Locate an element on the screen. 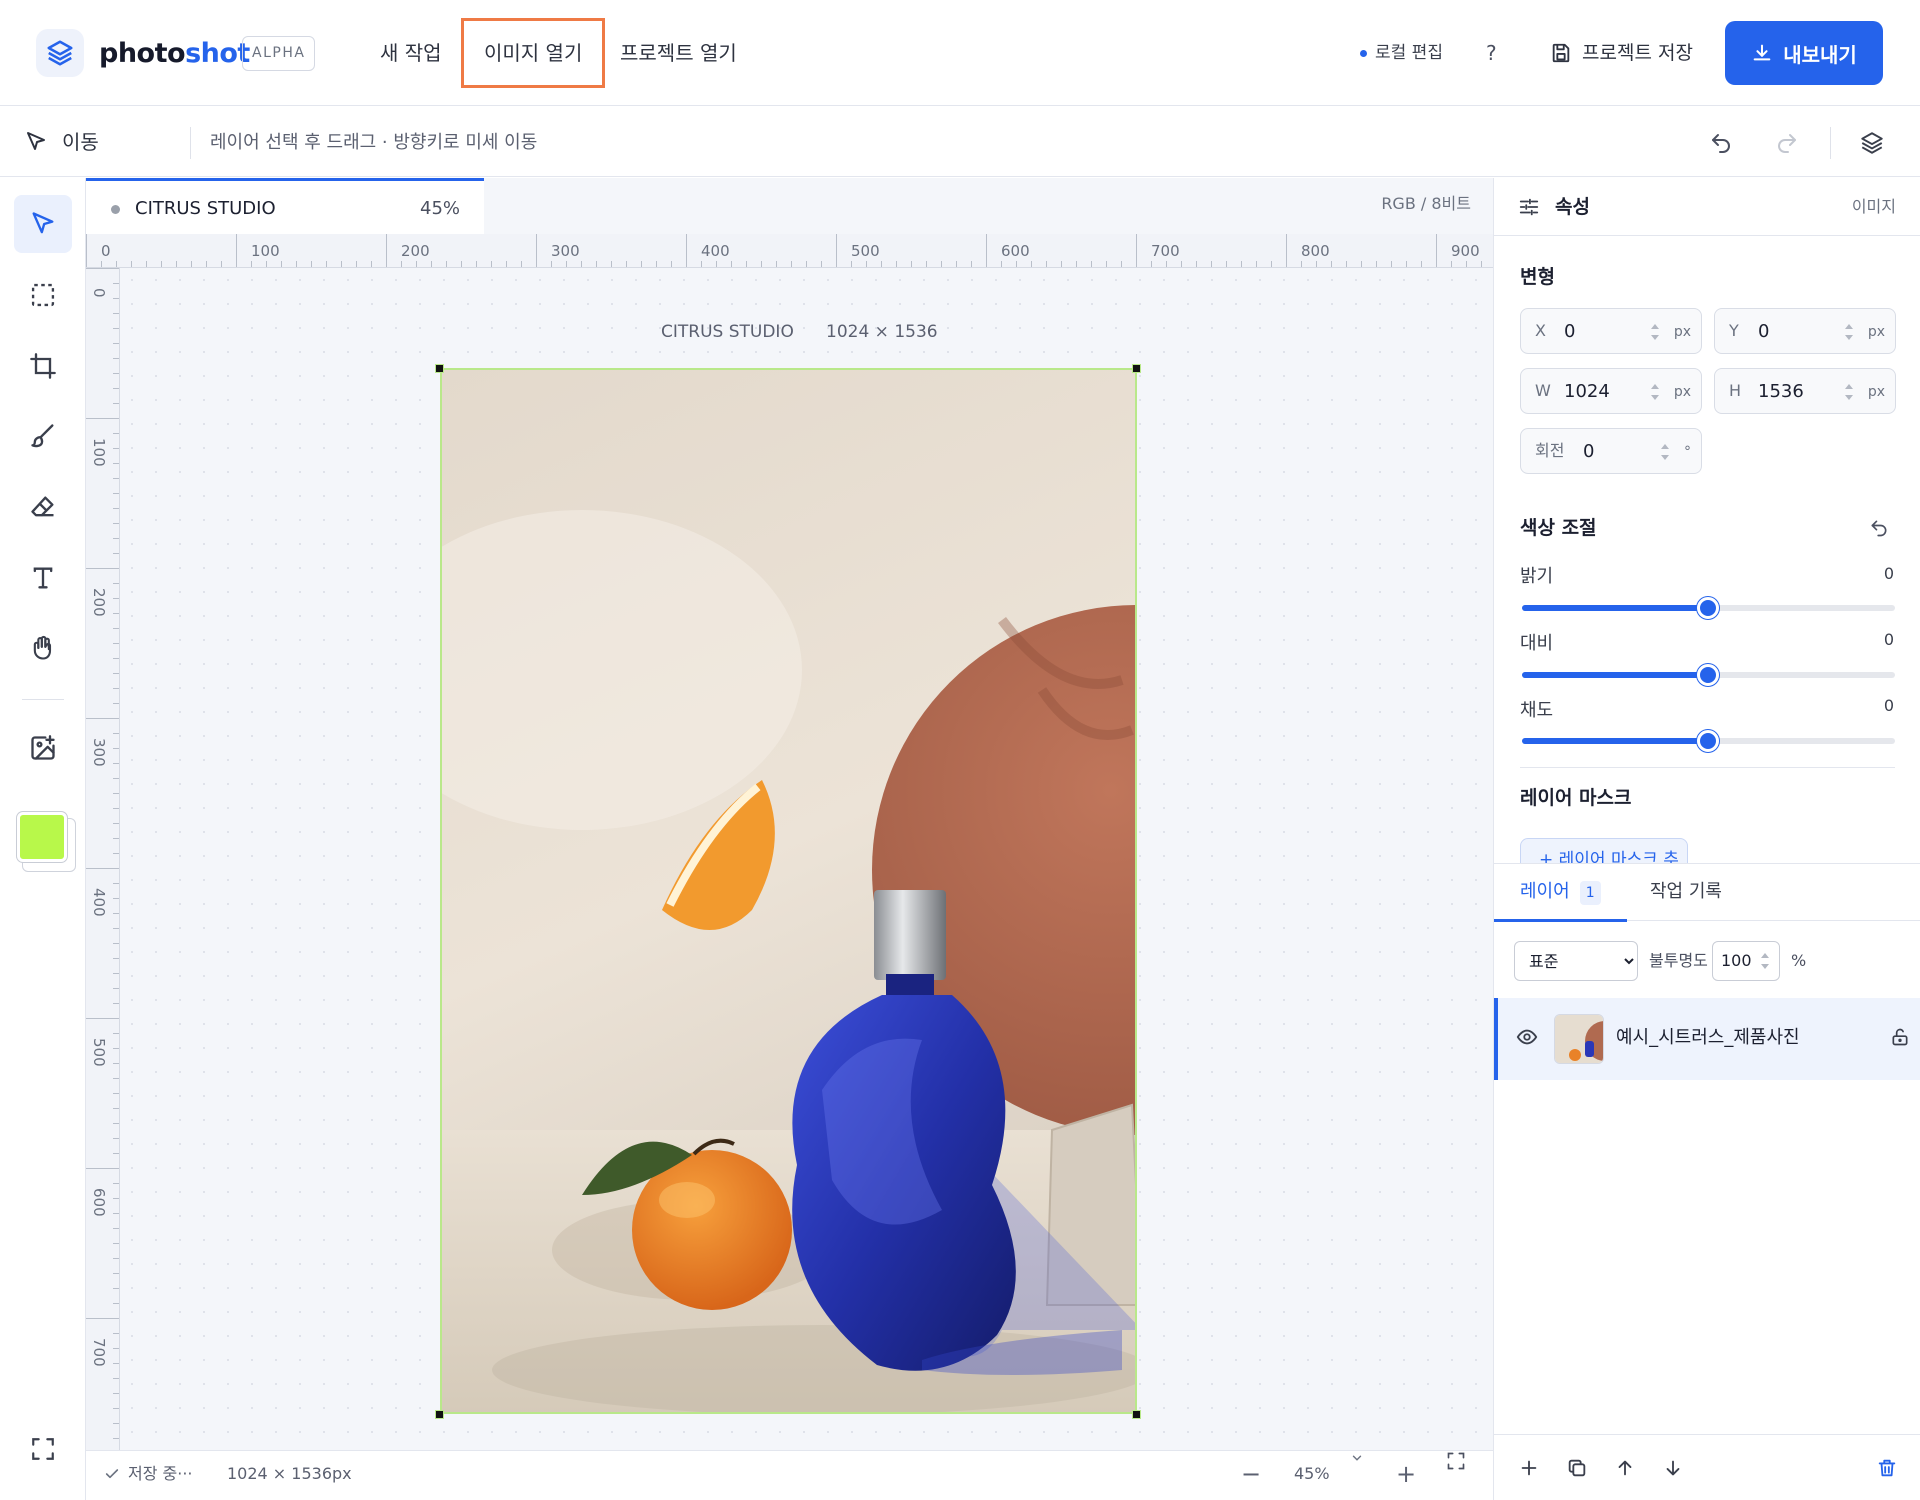 The width and height of the screenshot is (1920, 1500). properties-title: 속성 is located at coordinates (1572, 207).